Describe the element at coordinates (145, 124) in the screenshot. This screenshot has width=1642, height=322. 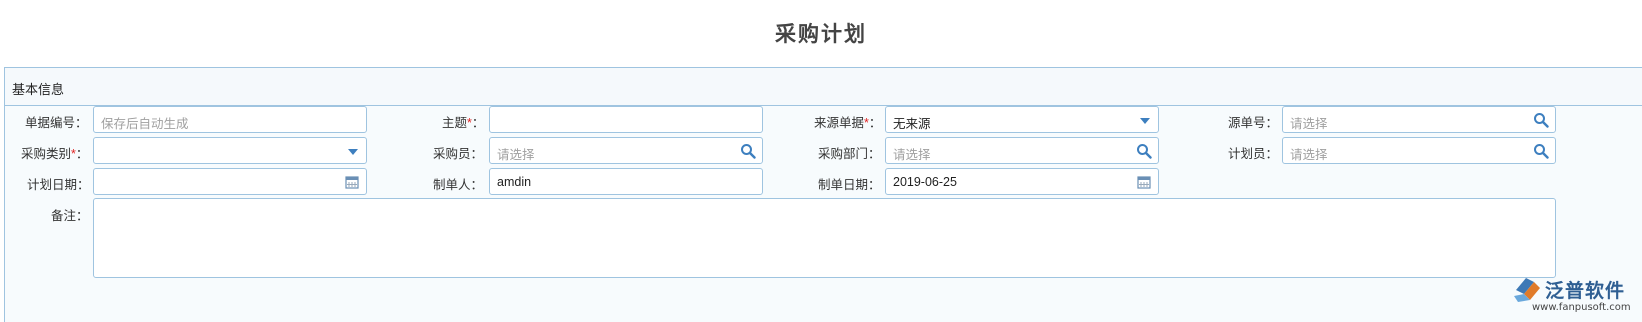
I see `bill-no-placeholder: 保存后自动生成` at that location.